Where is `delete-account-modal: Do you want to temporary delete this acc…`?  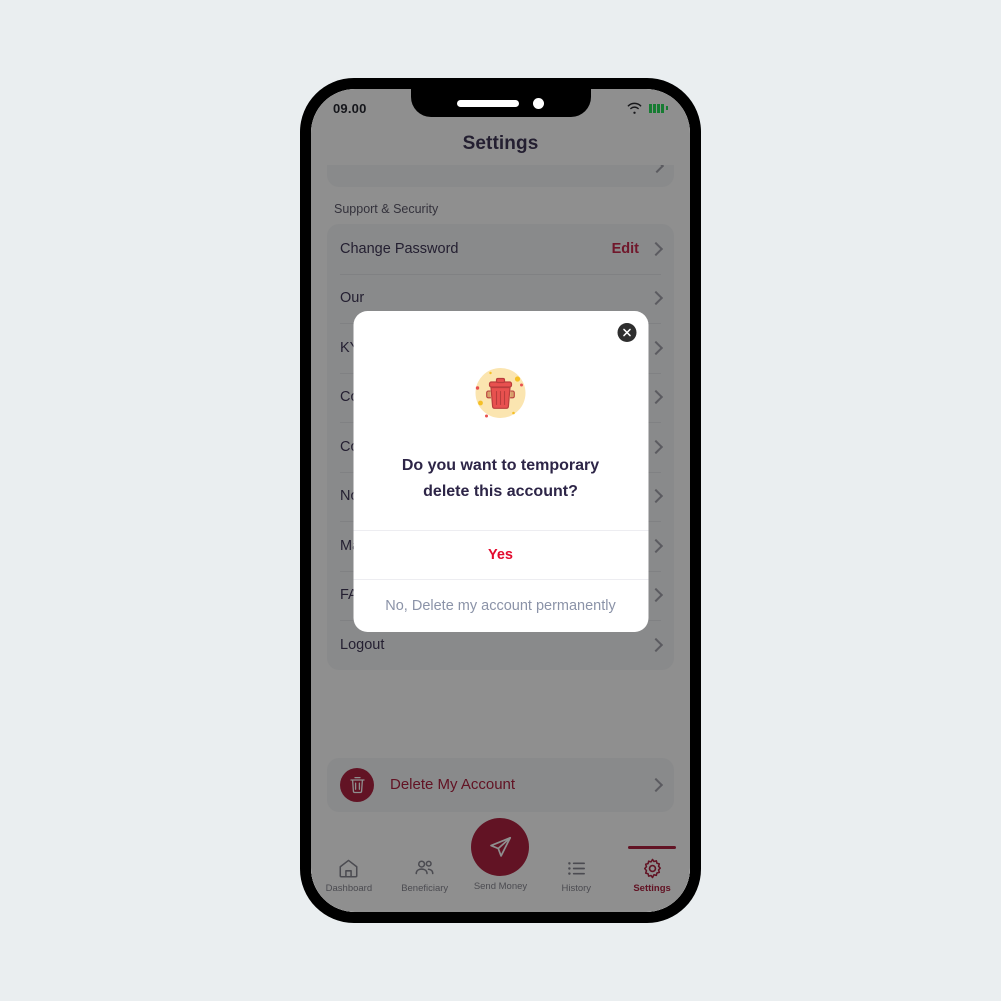
delete-account-modal: Do you want to temporary delete this acc… is located at coordinates (500, 472).